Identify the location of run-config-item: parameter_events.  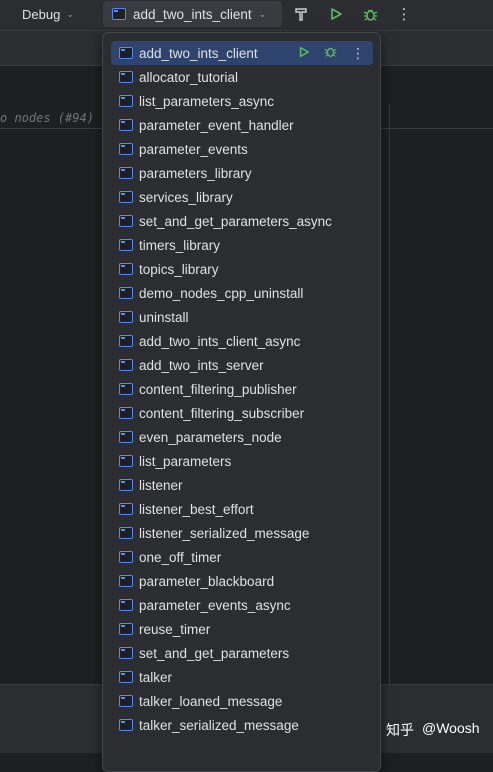
(242, 149).